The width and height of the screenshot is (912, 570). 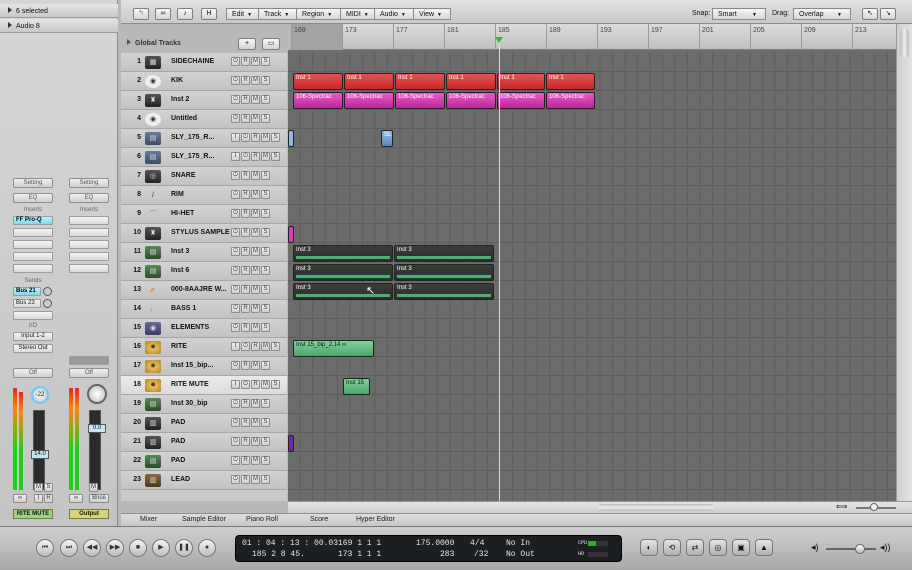 What do you see at coordinates (204, 480) in the screenshot?
I see `track-header: 23 ▥ LEAD ⏻ R M S` at bounding box center [204, 480].